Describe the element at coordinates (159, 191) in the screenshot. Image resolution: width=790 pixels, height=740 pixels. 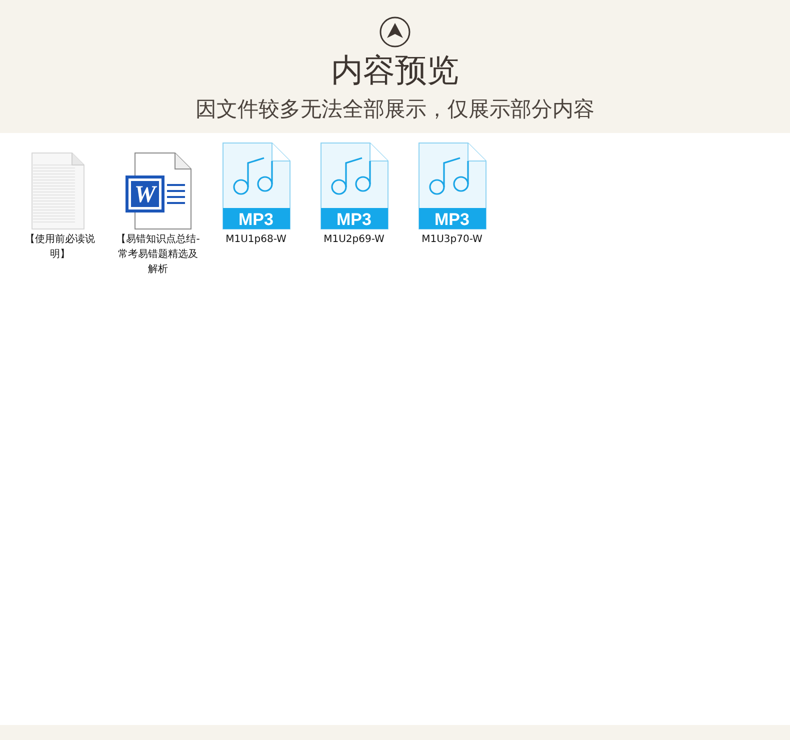
I see `word-document-icon` at that location.